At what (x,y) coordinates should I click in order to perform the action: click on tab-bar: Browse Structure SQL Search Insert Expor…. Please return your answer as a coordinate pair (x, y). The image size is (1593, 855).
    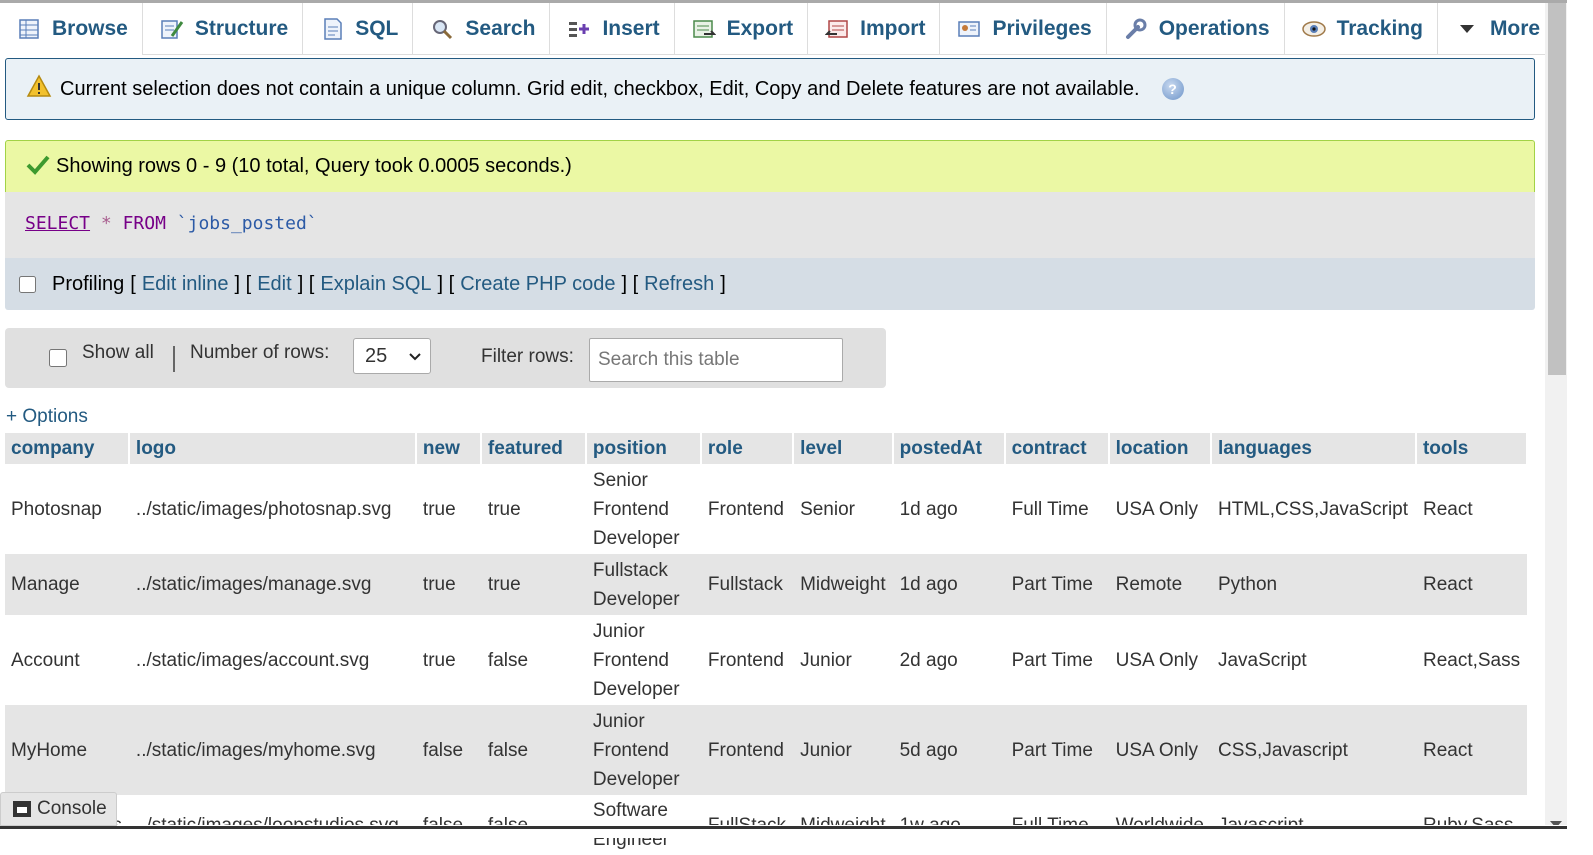
    Looking at the image, I should click on (777, 30).